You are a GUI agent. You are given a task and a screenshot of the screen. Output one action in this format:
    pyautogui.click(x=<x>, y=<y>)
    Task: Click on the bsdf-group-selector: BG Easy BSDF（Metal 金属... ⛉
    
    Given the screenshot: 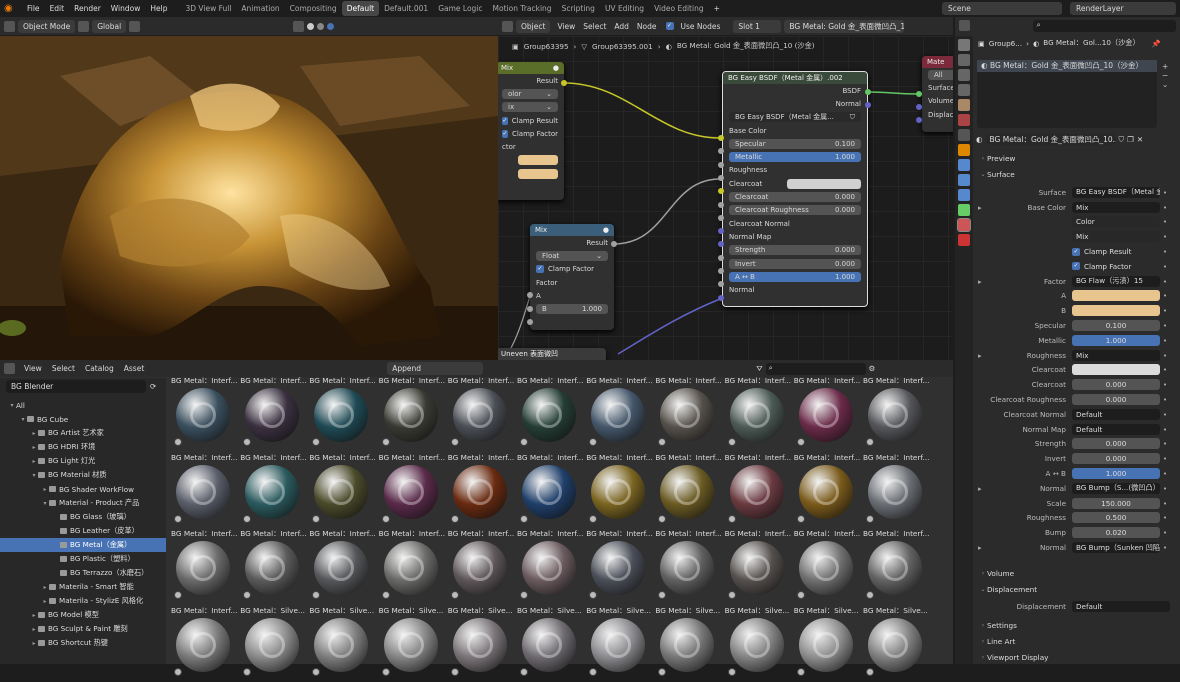 What is the action you would take?
    pyautogui.click(x=795, y=117)
    